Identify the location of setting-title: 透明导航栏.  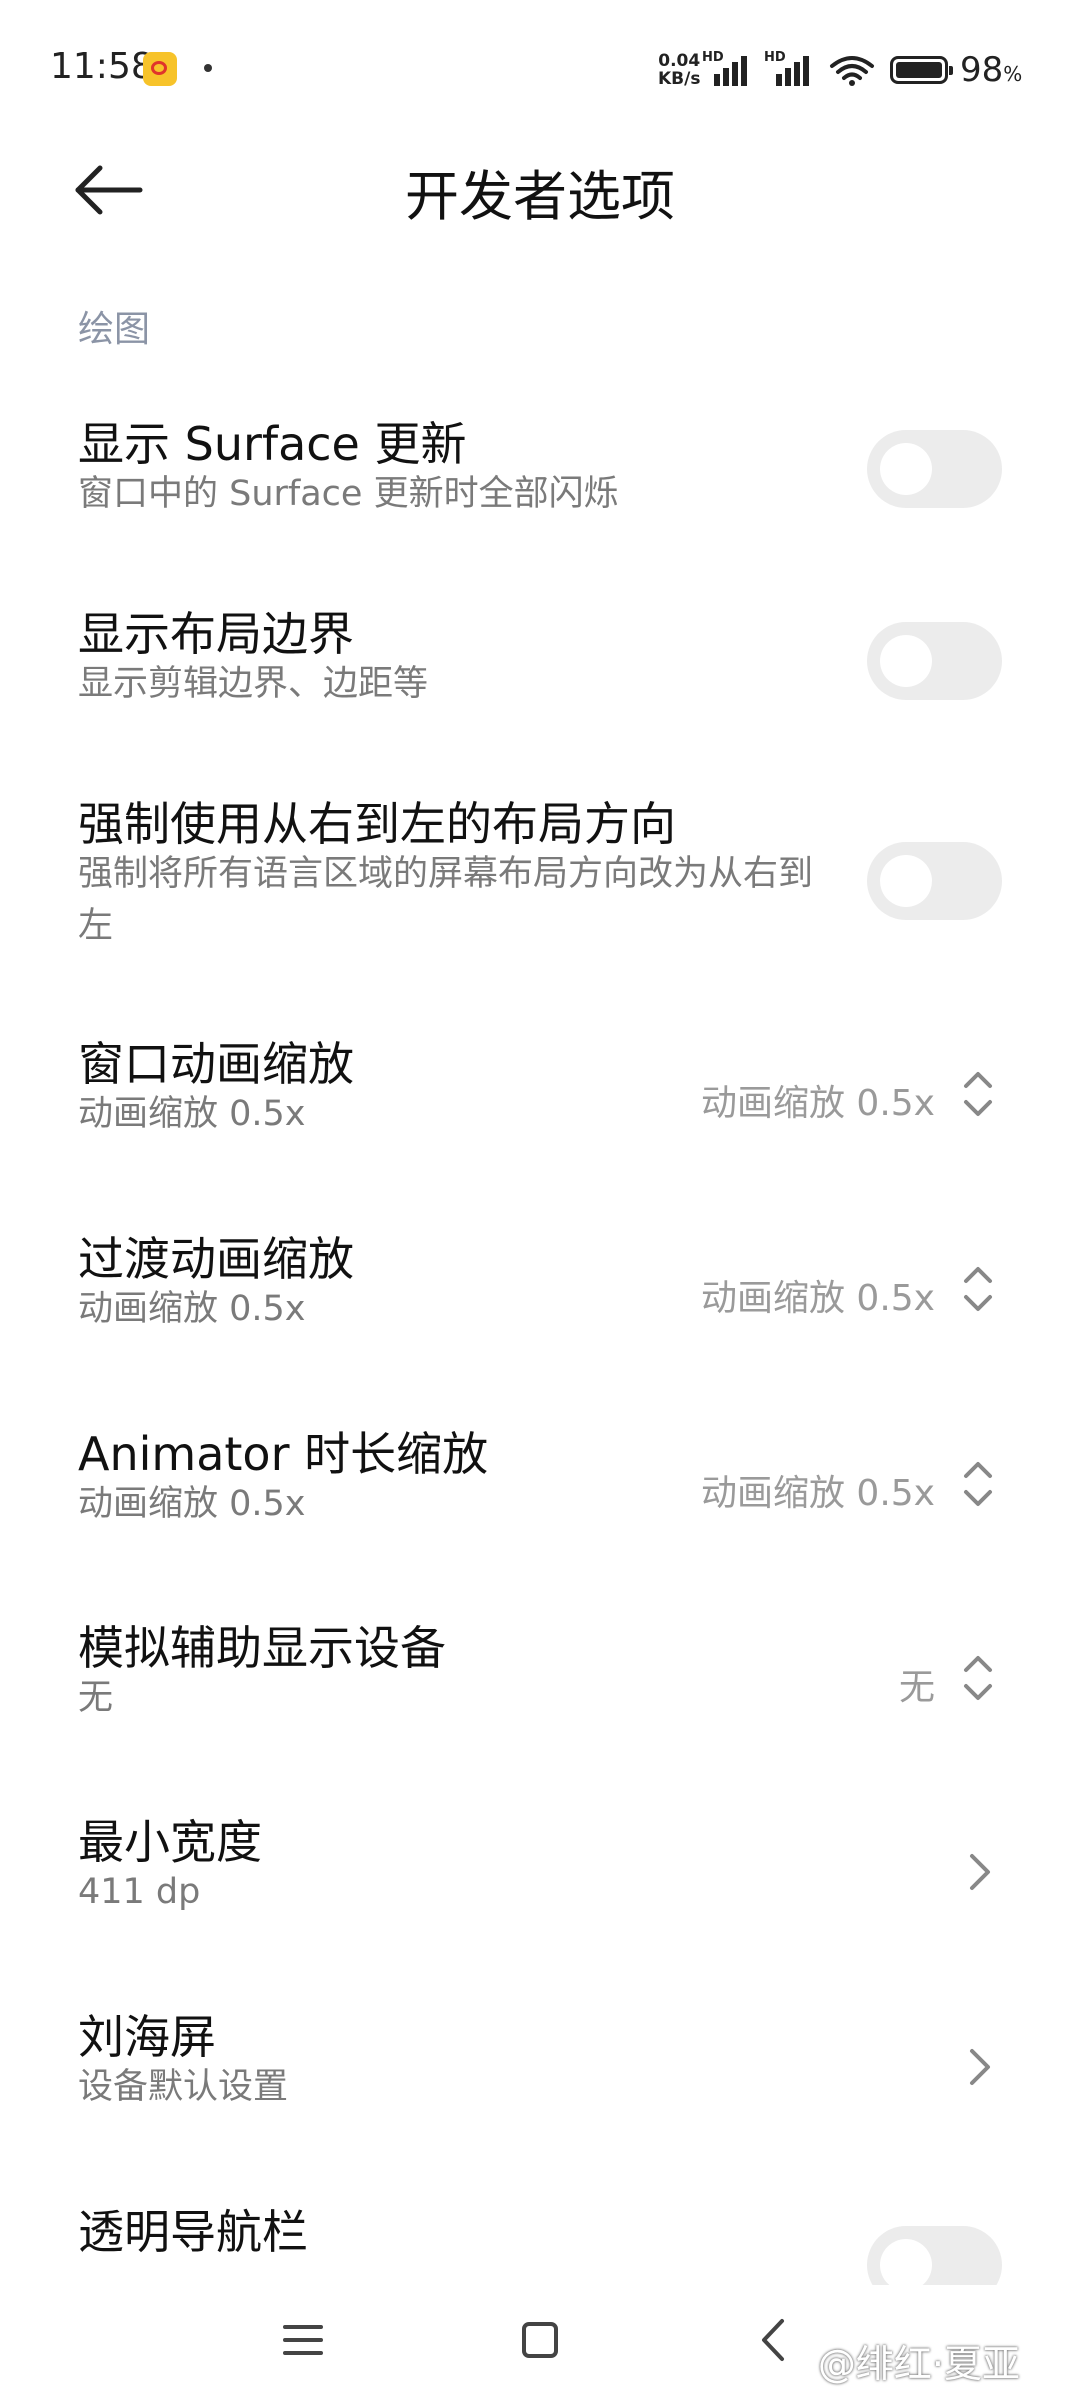
(193, 2232).